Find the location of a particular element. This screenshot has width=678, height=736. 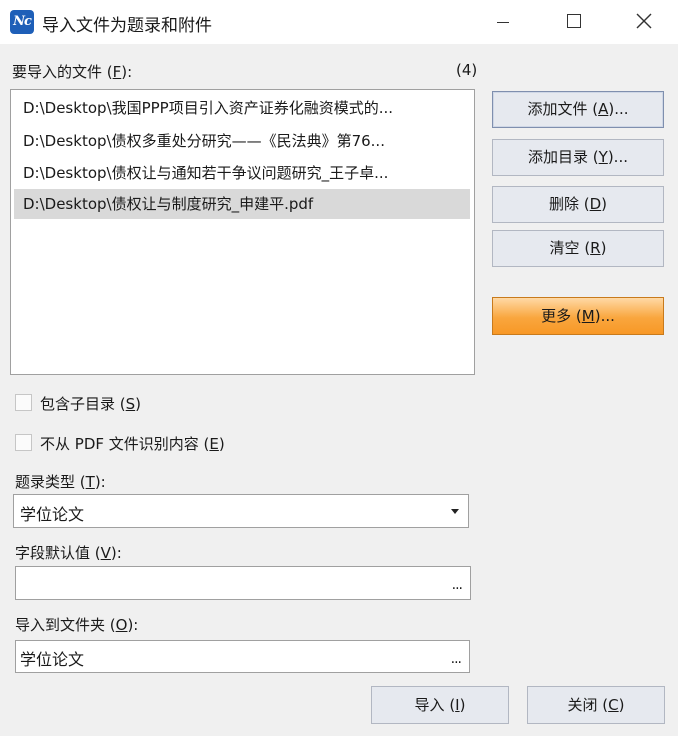

field-defaults-label: 字段默认值 (V): is located at coordinates (68, 553).